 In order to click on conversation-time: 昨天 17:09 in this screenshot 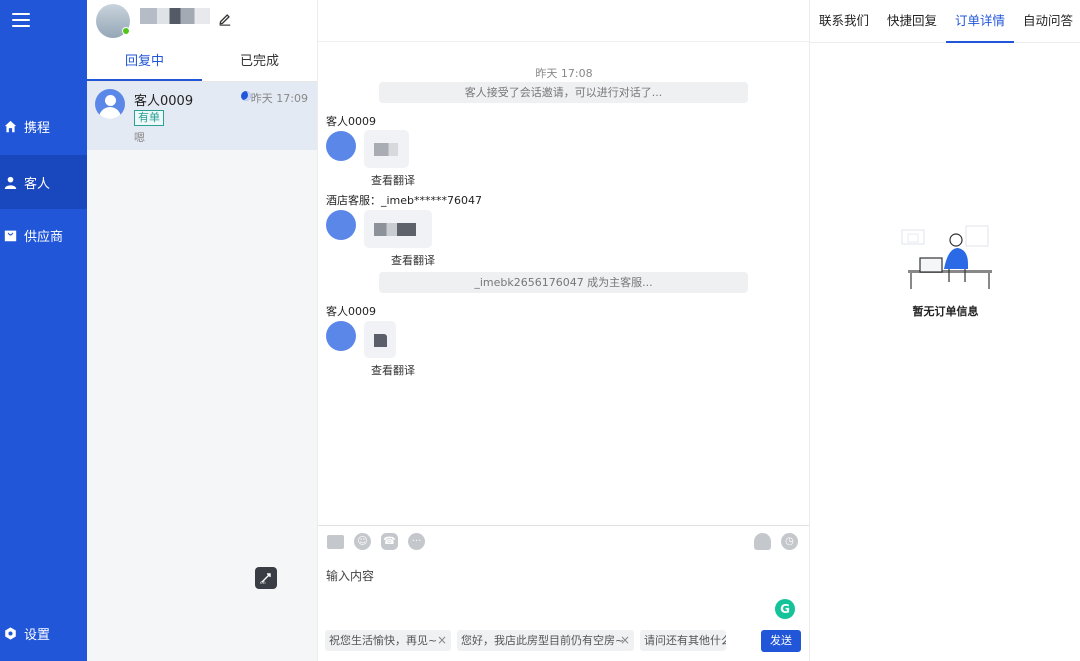, I will do `click(279, 98)`.